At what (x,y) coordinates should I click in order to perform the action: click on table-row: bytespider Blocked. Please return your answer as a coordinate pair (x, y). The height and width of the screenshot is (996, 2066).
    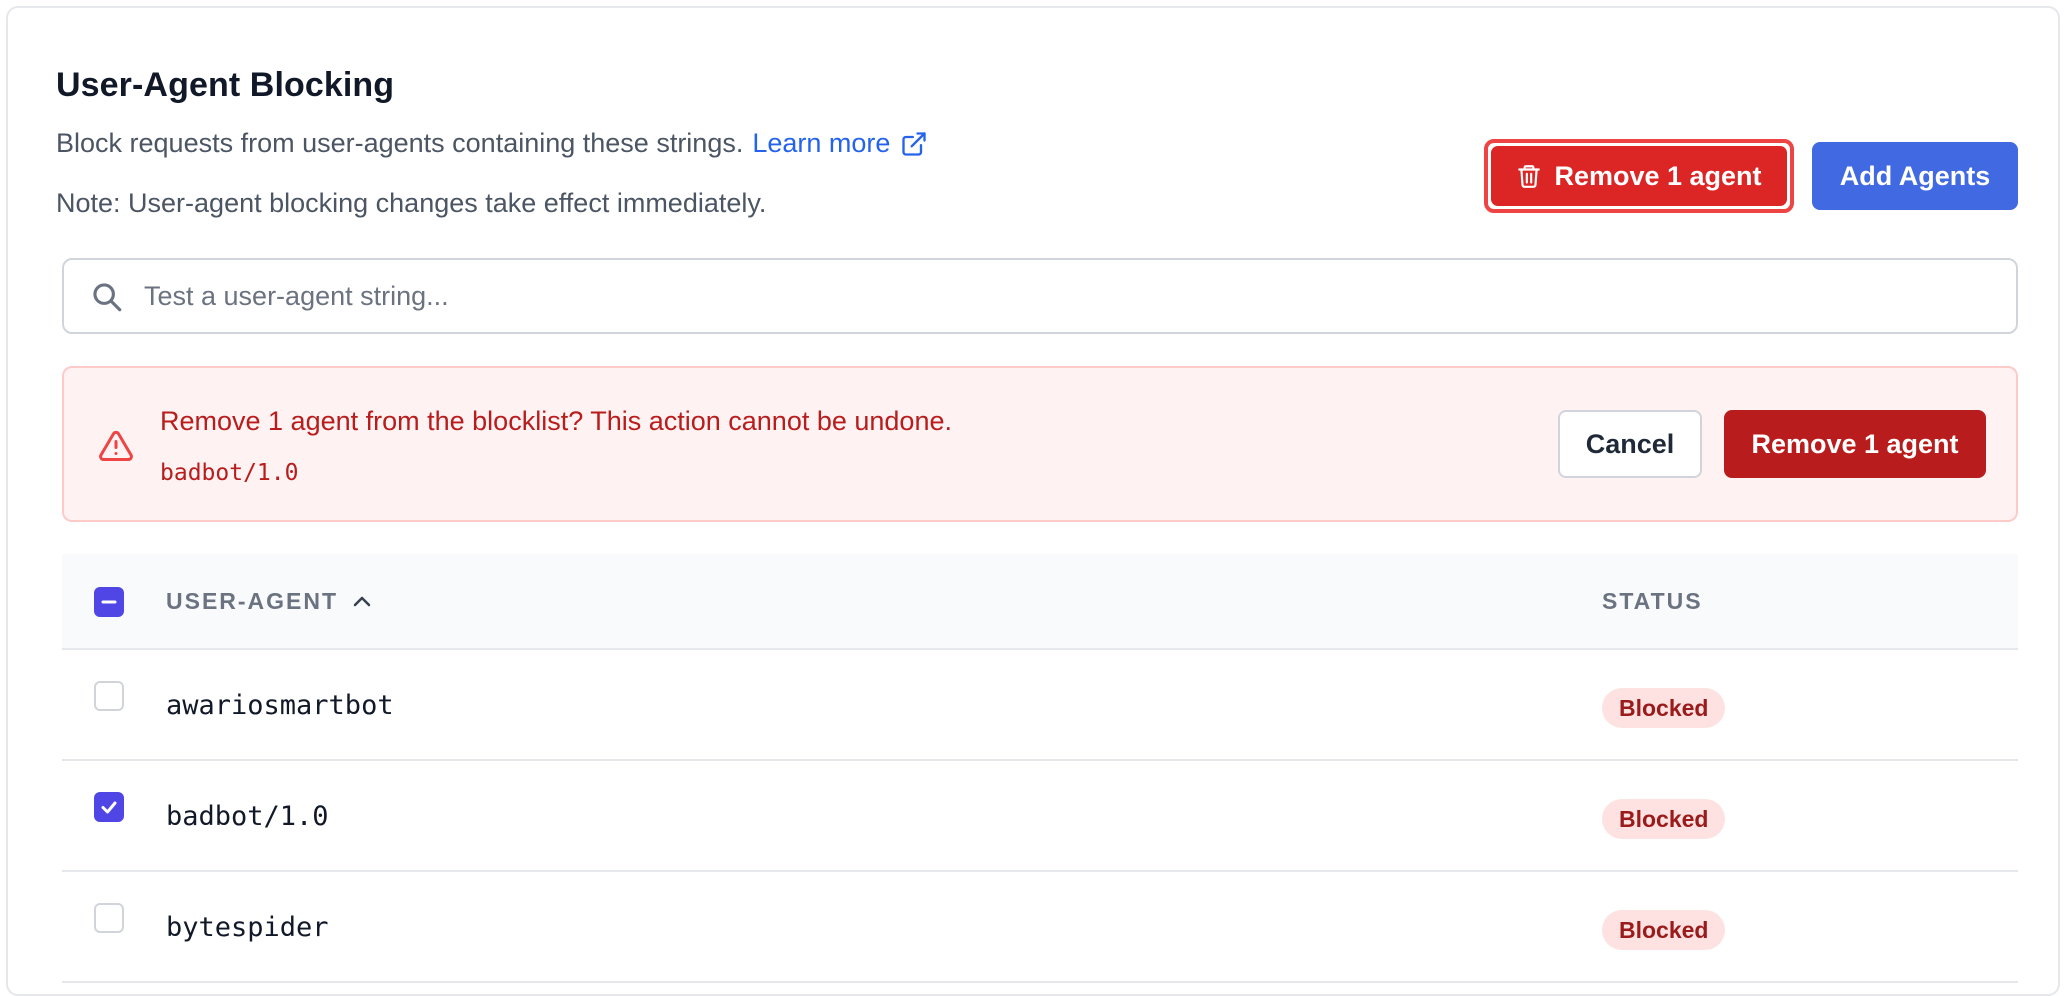
    Looking at the image, I should click on (1040, 927).